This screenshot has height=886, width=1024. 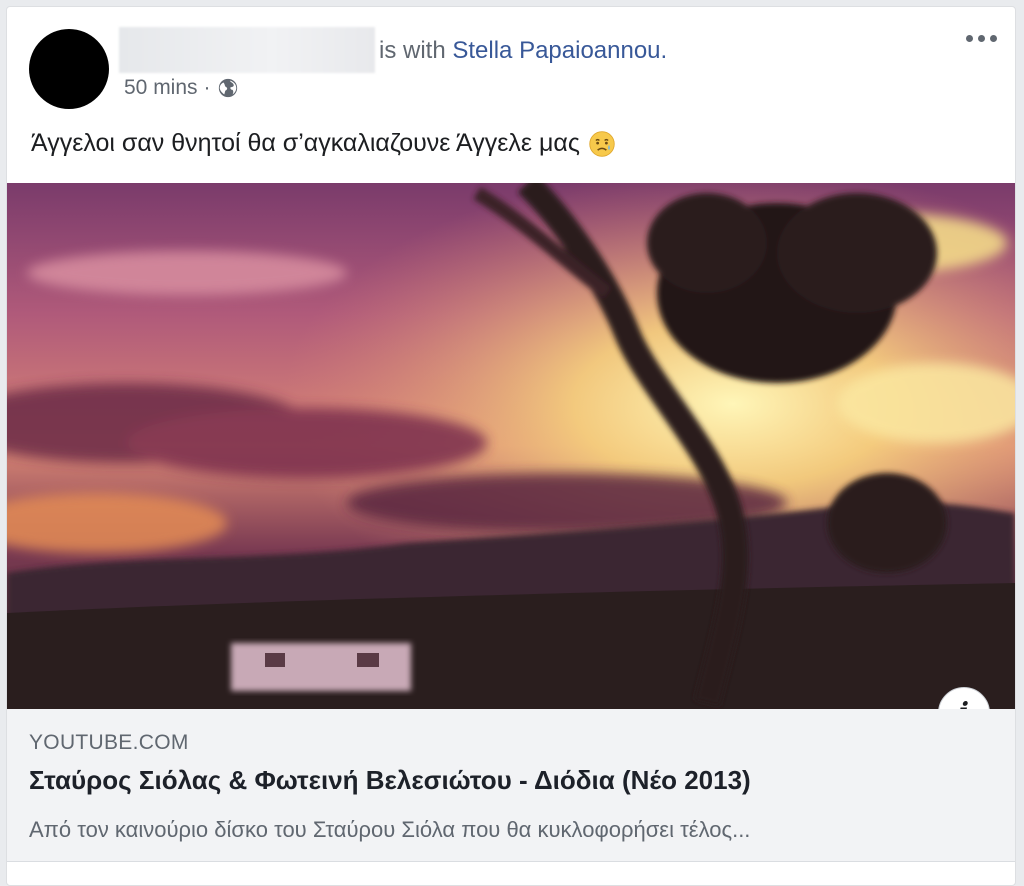 I want to click on timestamp: 50 mins, so click(x=161, y=88).